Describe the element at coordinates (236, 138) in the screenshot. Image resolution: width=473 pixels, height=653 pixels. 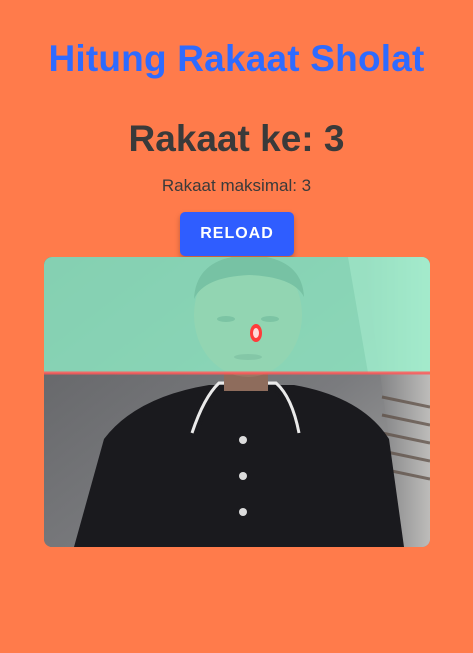
I see `rakaat-current-label: Rakaat ke: 3` at that location.